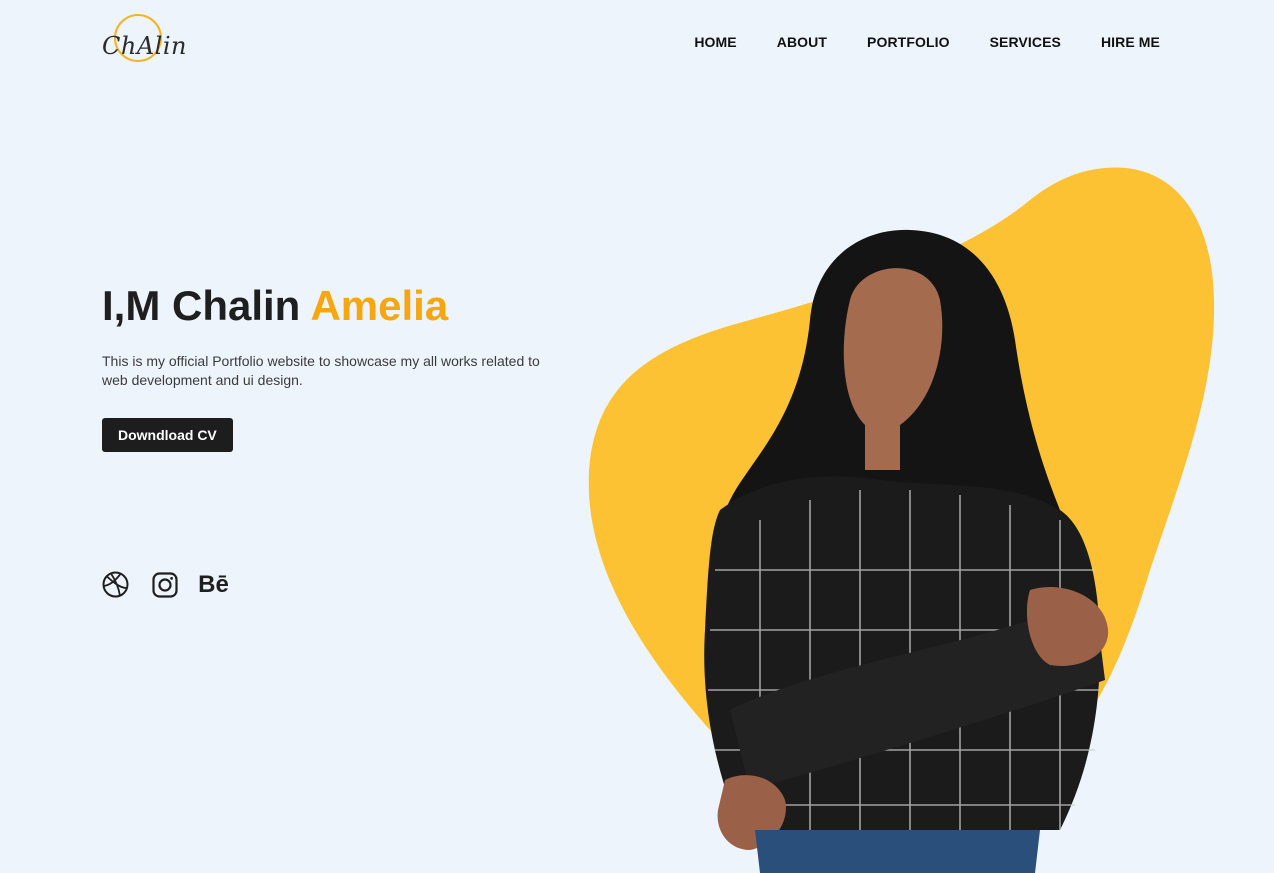 The image size is (1274, 873). I want to click on nav-item-about: ABOUT, so click(802, 43).